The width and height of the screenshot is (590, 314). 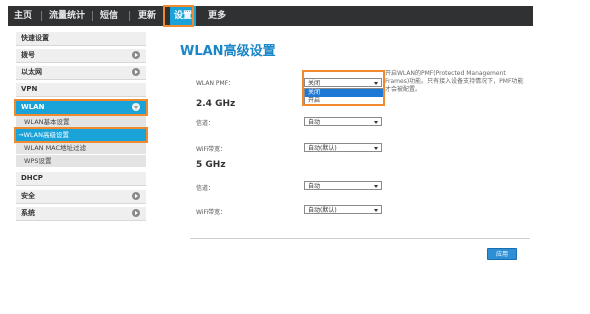 What do you see at coordinates (81, 197) in the screenshot?
I see `sidebar-item-security: 安全` at bounding box center [81, 197].